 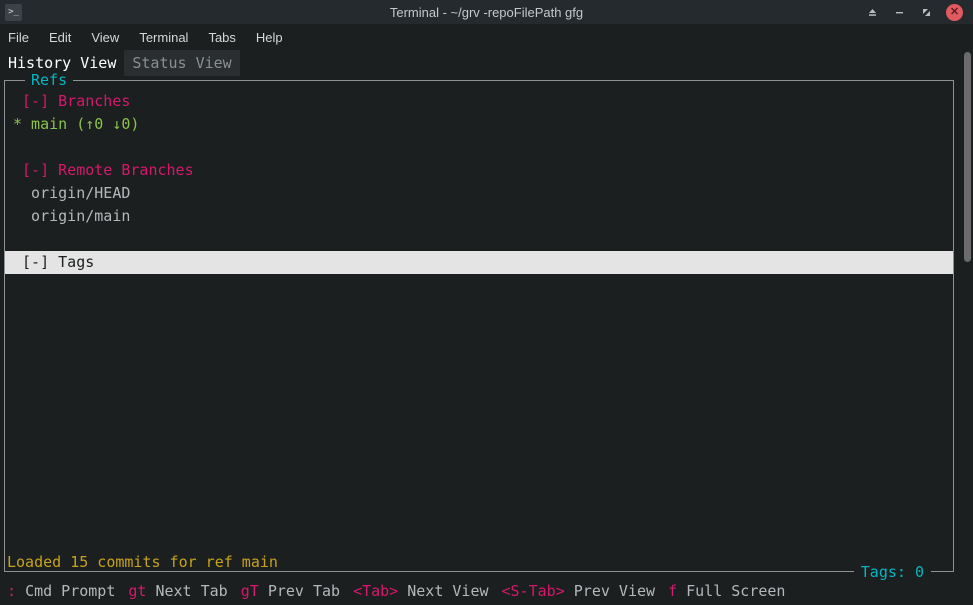 What do you see at coordinates (479, 262) in the screenshot?
I see `refs-row: [-] Tags` at bounding box center [479, 262].